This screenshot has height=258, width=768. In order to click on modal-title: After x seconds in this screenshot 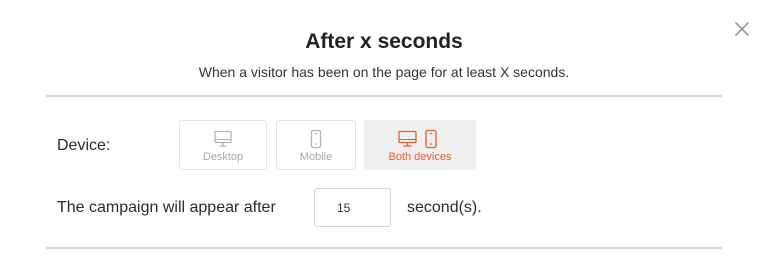, I will do `click(384, 41)`.